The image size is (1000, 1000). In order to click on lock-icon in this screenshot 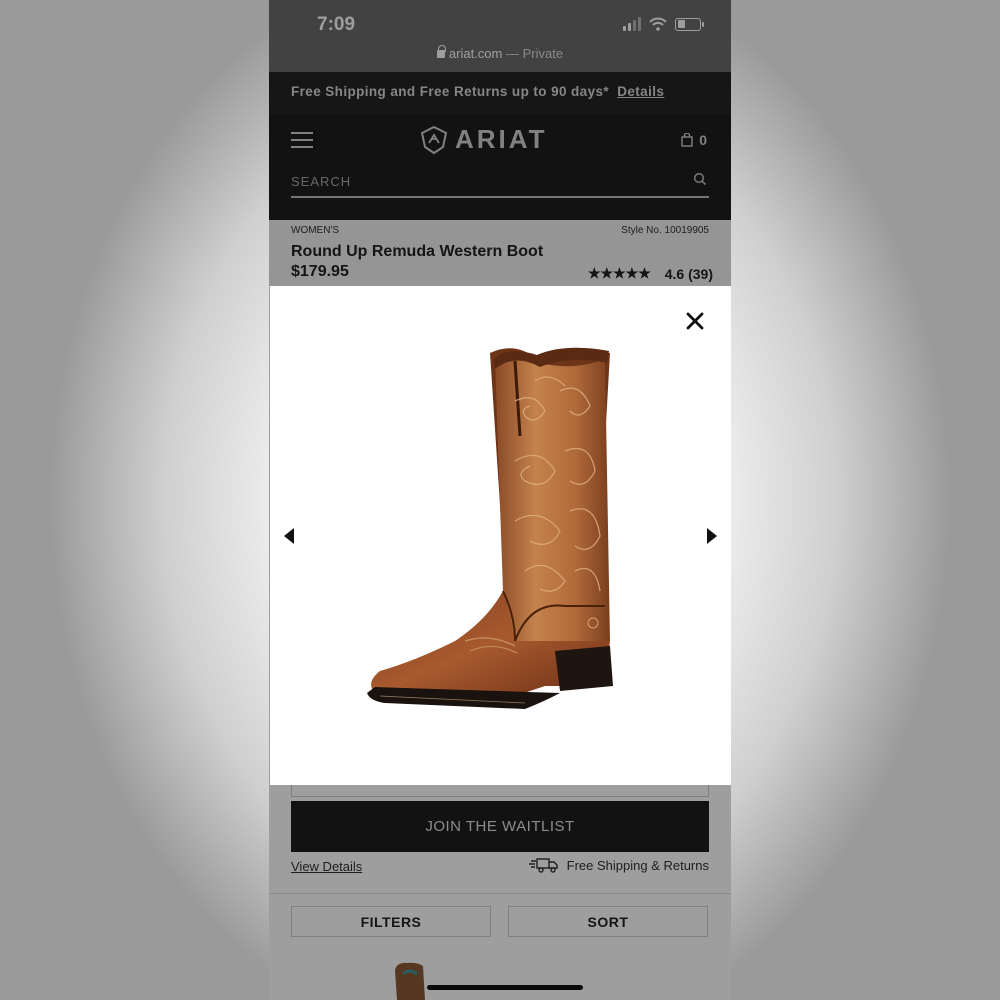, I will do `click(441, 51)`.